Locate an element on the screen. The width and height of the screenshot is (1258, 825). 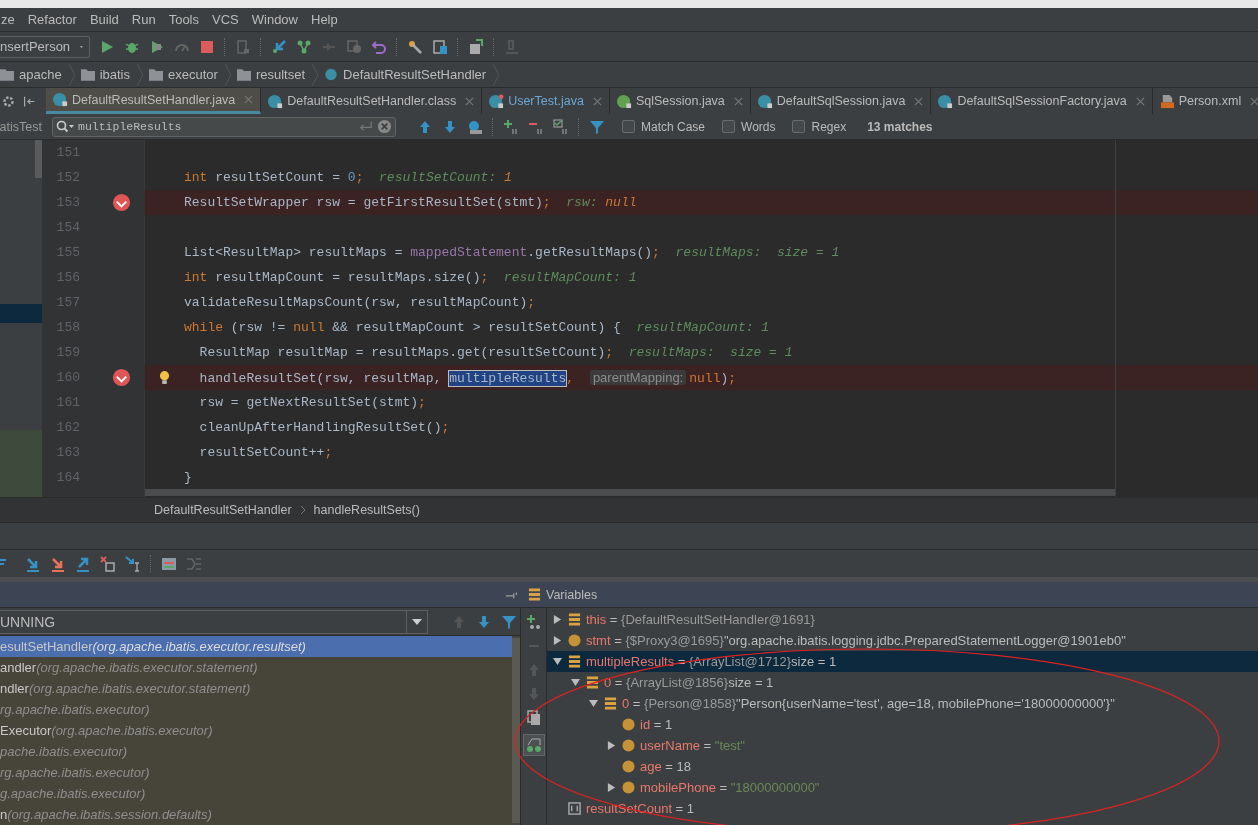
evaluate-icon is located at coordinates (169, 563).